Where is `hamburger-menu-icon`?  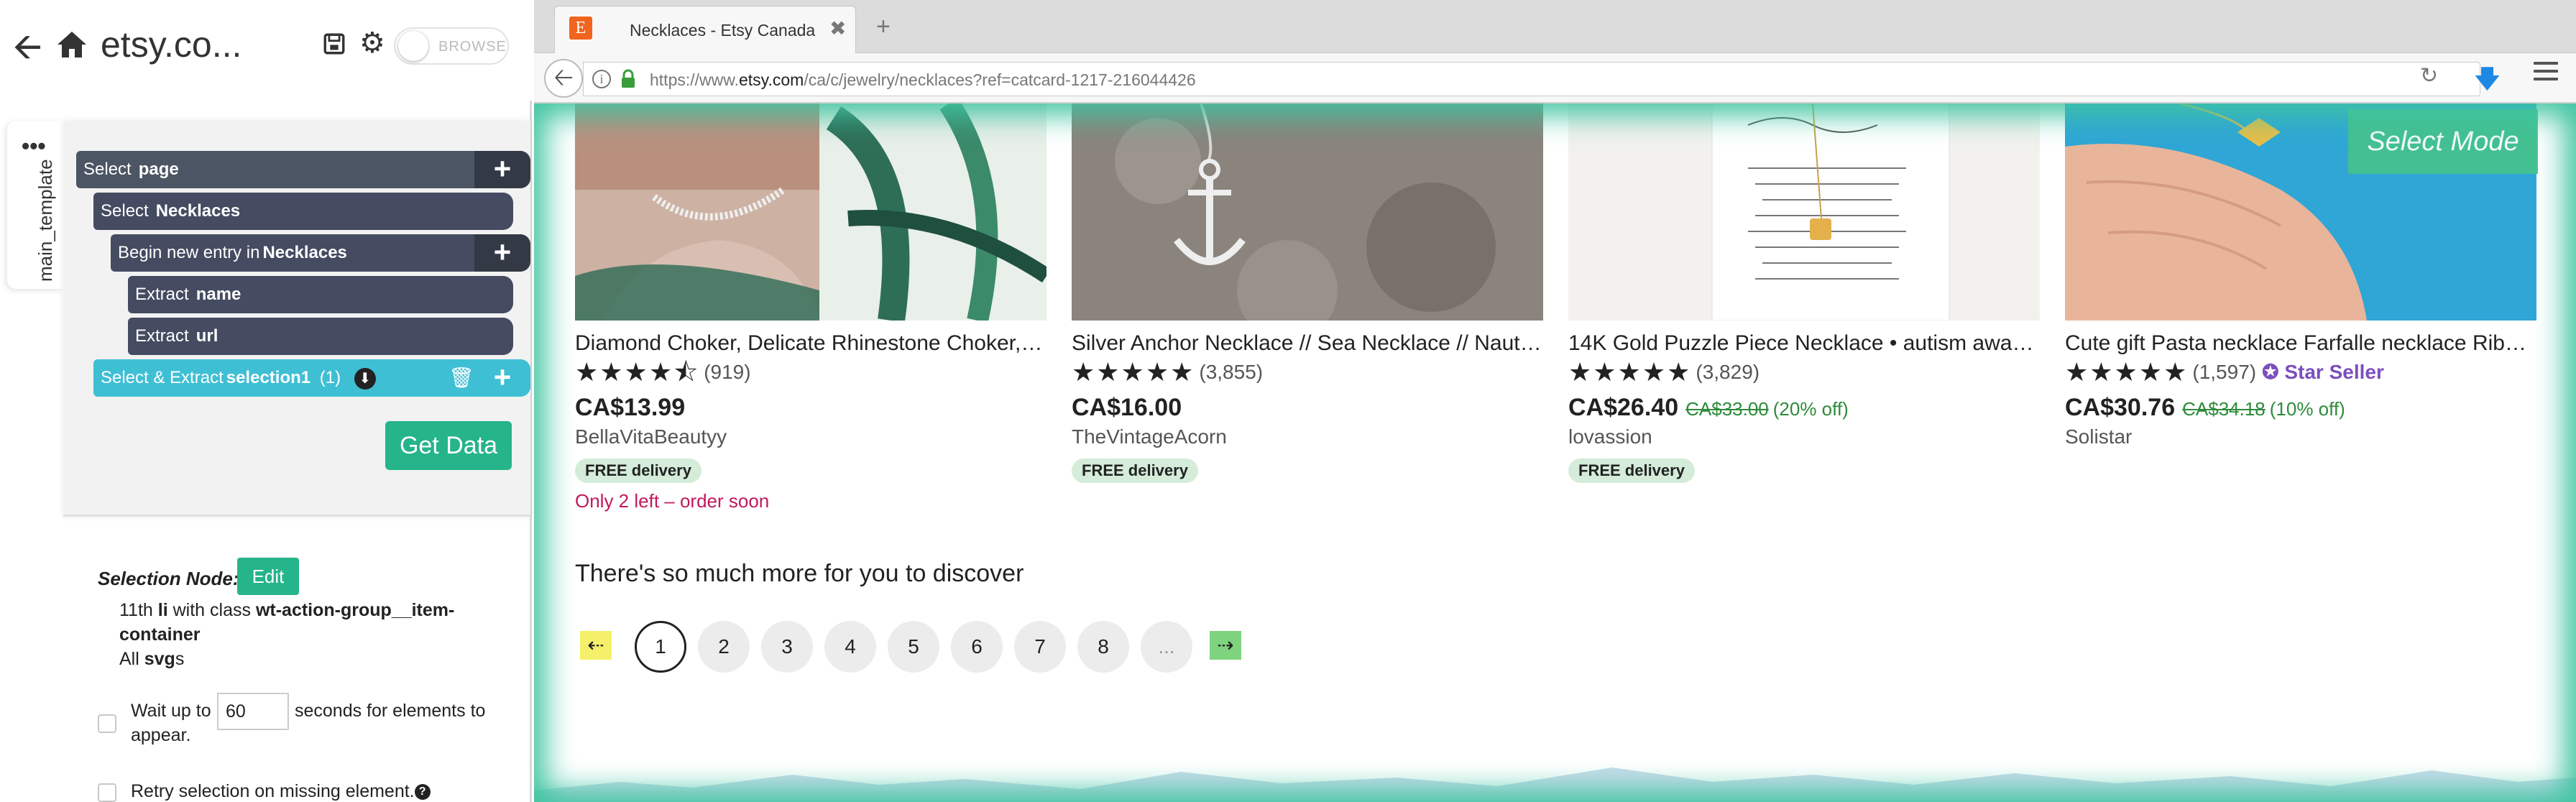
hamburger-menu-icon is located at coordinates (2546, 72).